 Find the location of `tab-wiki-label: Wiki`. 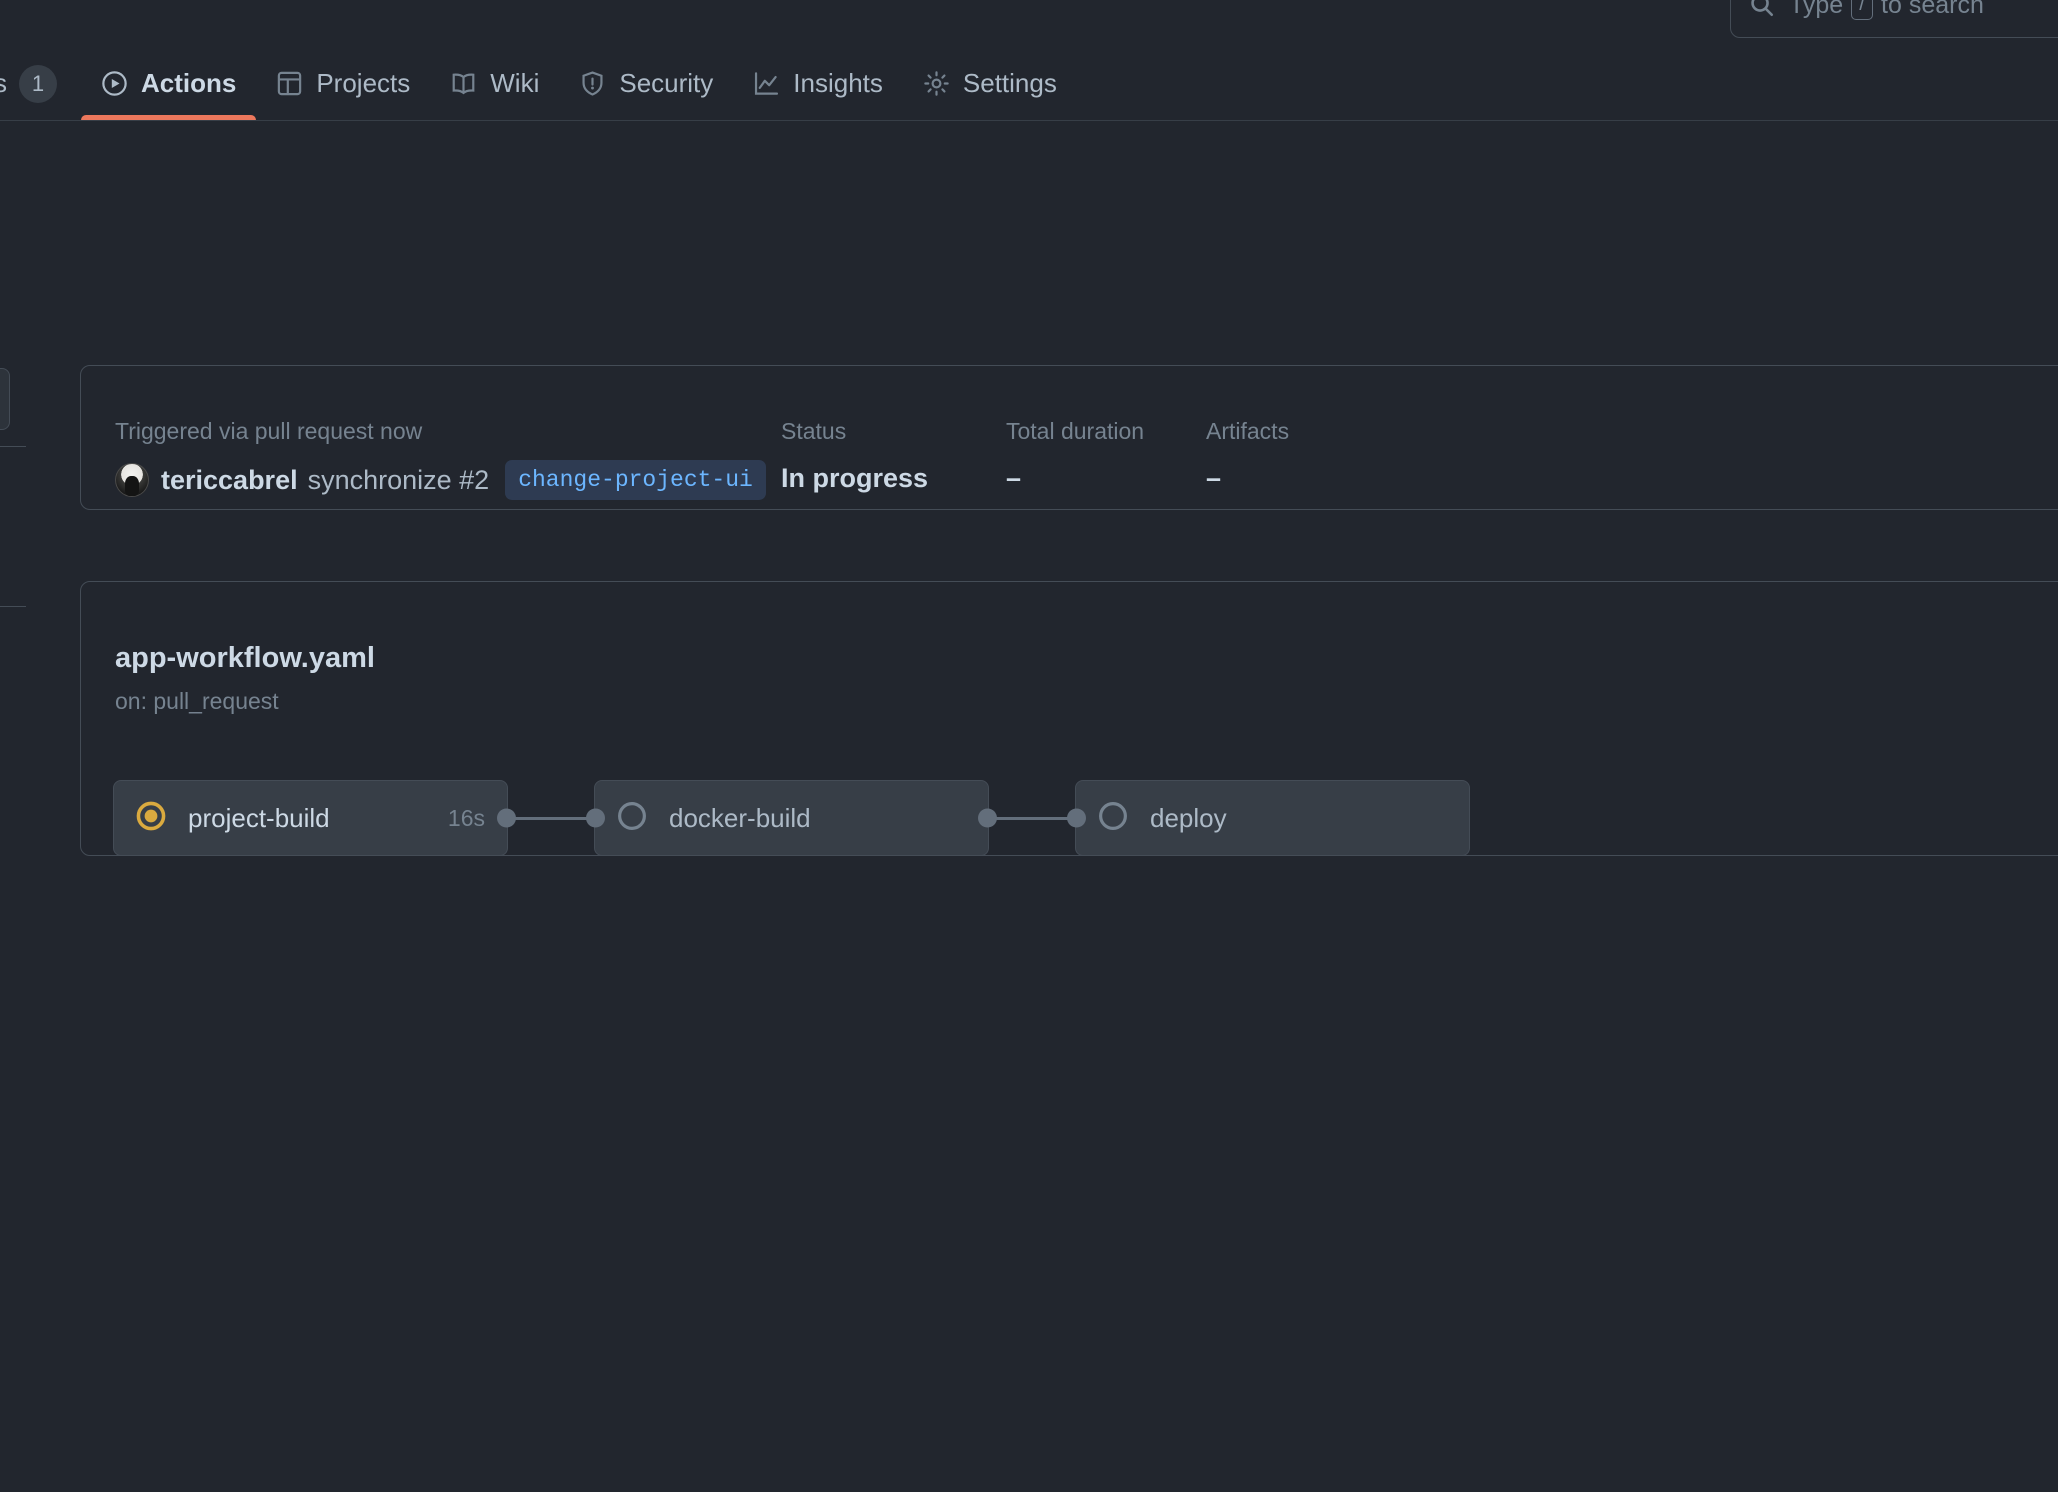

tab-wiki-label: Wiki is located at coordinates (515, 83).